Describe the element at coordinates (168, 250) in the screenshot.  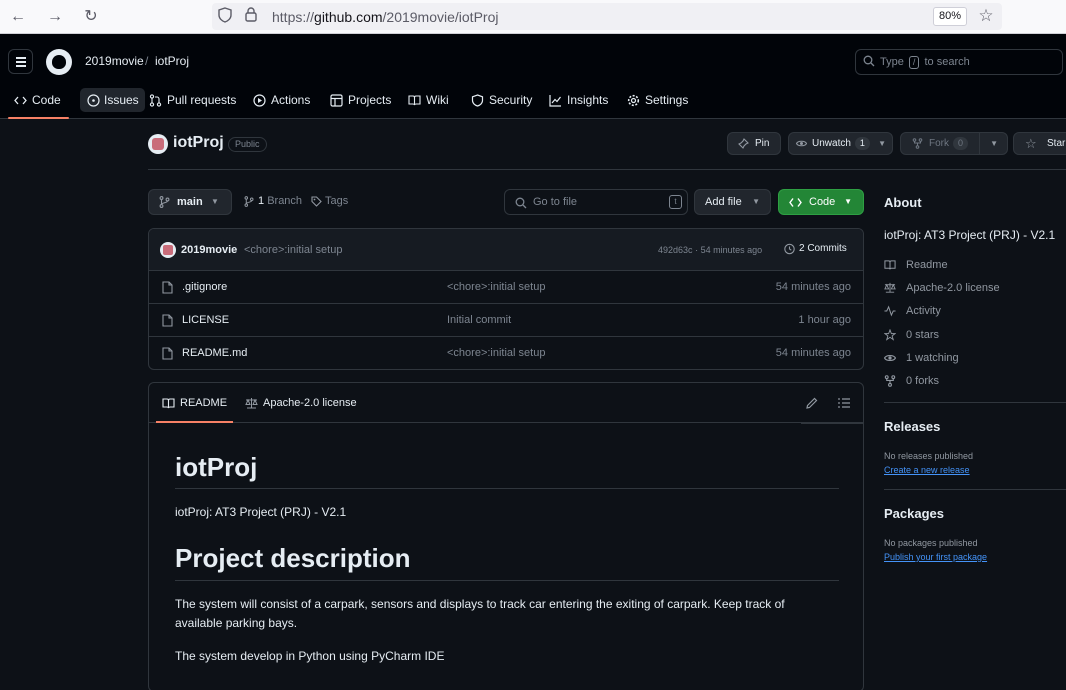
I see `avatar` at that location.